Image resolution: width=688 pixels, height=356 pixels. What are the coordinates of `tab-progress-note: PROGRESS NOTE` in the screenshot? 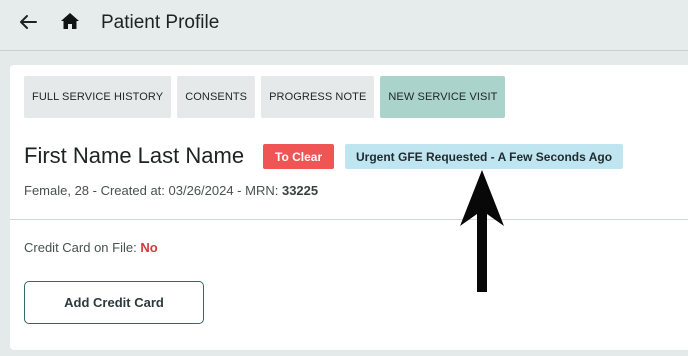 It's located at (318, 97).